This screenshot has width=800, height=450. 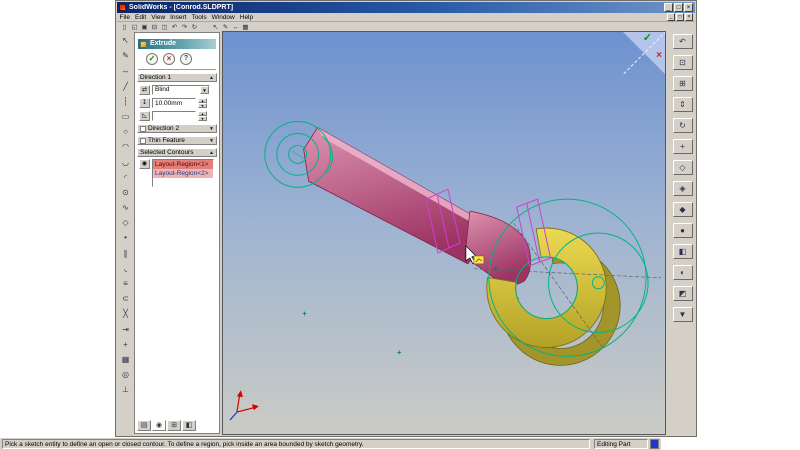 I want to click on configurationmanager-tab: ⊞, so click(x=174, y=425).